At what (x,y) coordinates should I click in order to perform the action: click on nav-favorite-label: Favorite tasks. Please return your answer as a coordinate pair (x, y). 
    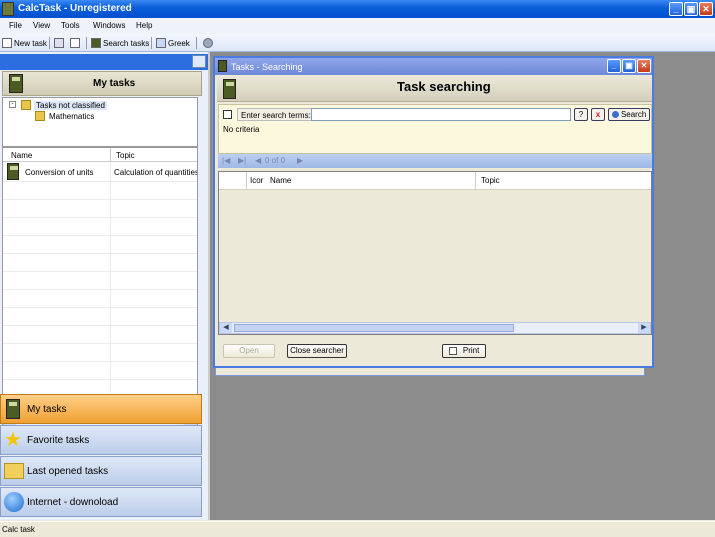
    Looking at the image, I should click on (58, 440).